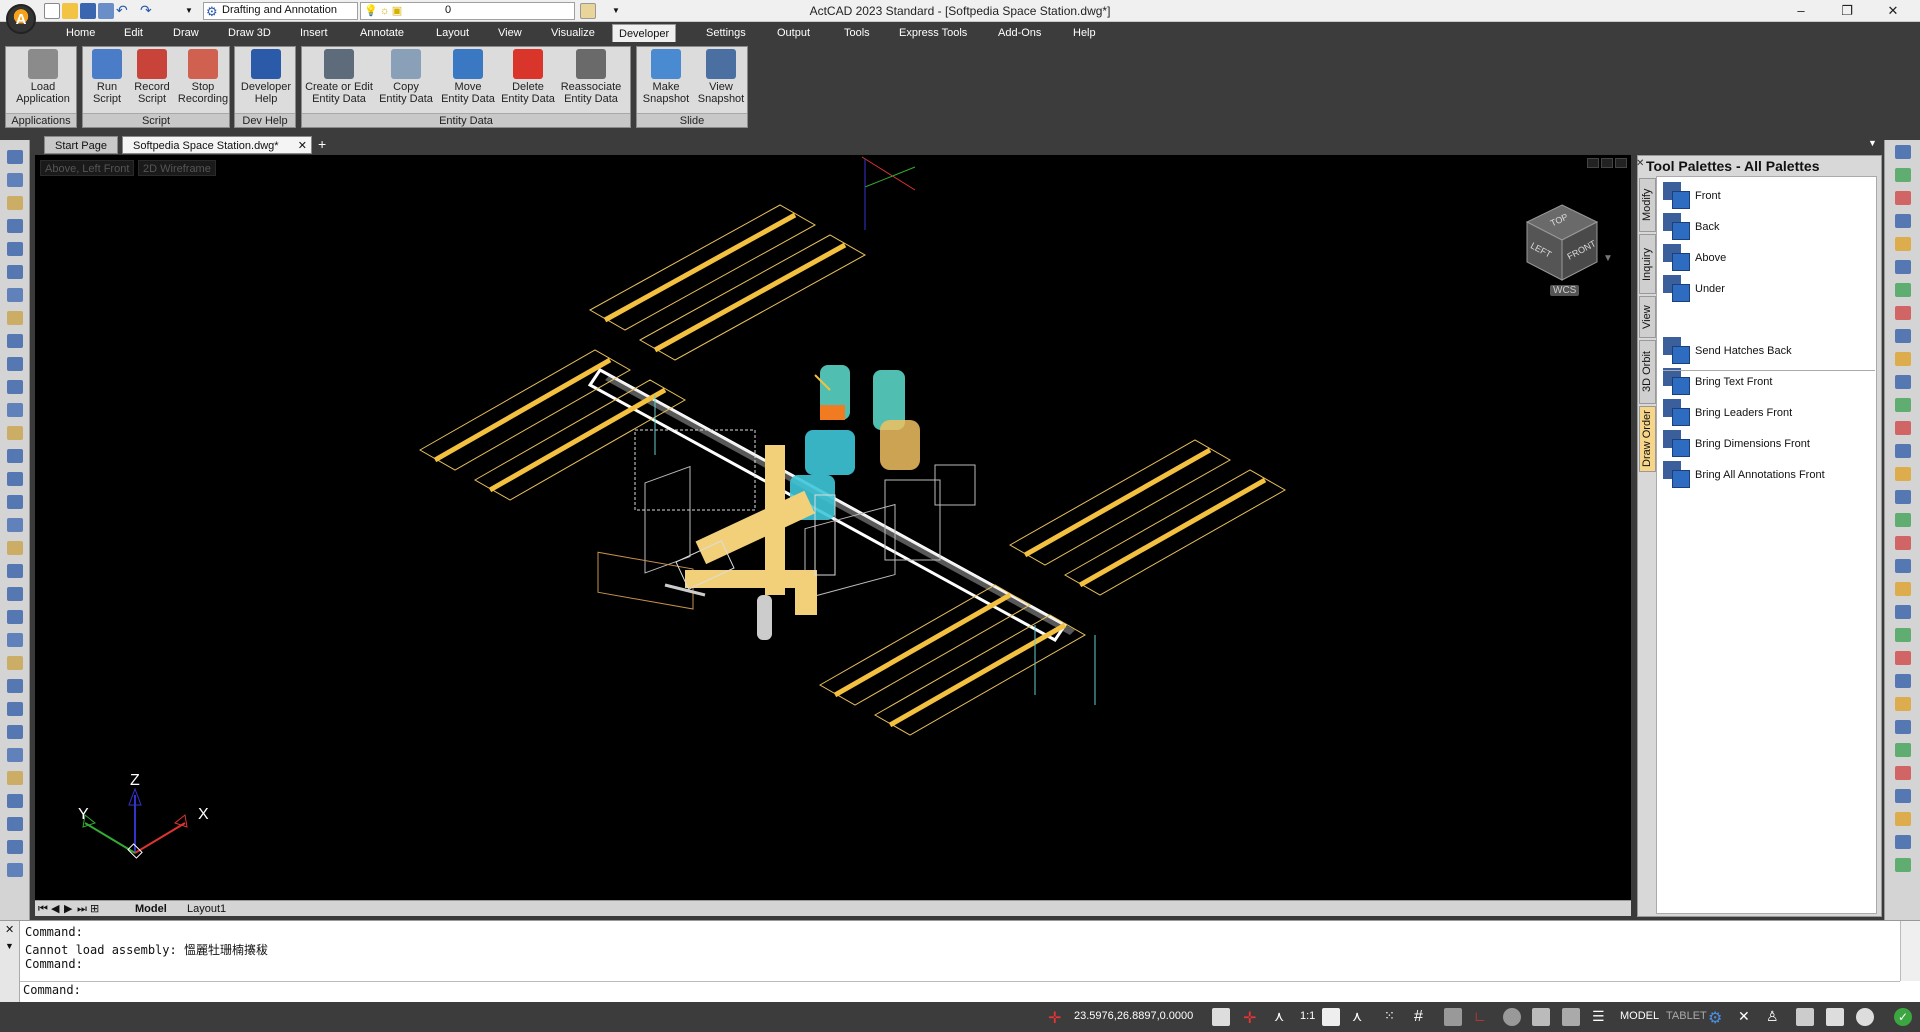  What do you see at coordinates (857, 33) in the screenshot?
I see `tab-tools: Tools` at bounding box center [857, 33].